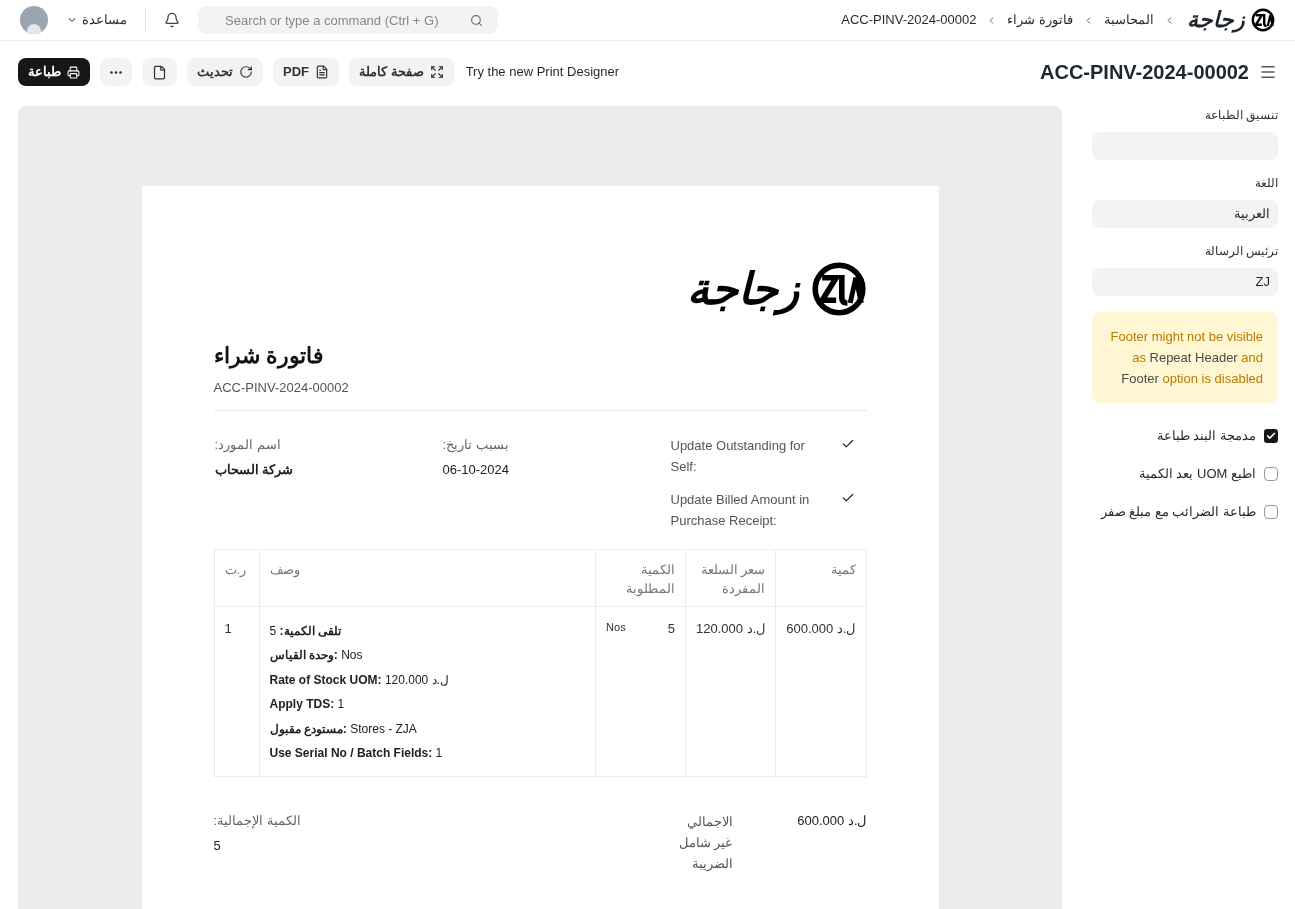 The height and width of the screenshot is (909, 1295). I want to click on full-page-button: صفحة كاملة, so click(401, 72).